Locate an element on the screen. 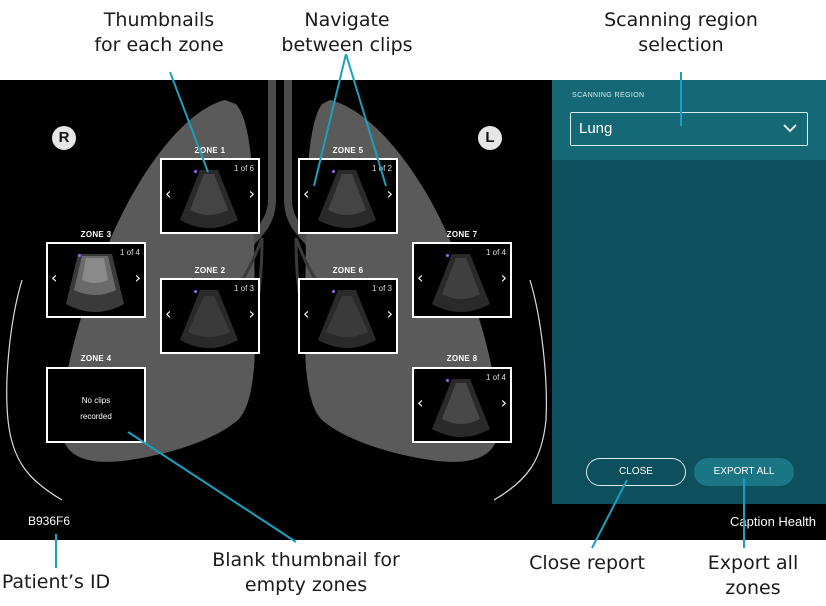  zone-label: ZONE 2 is located at coordinates (210, 270).